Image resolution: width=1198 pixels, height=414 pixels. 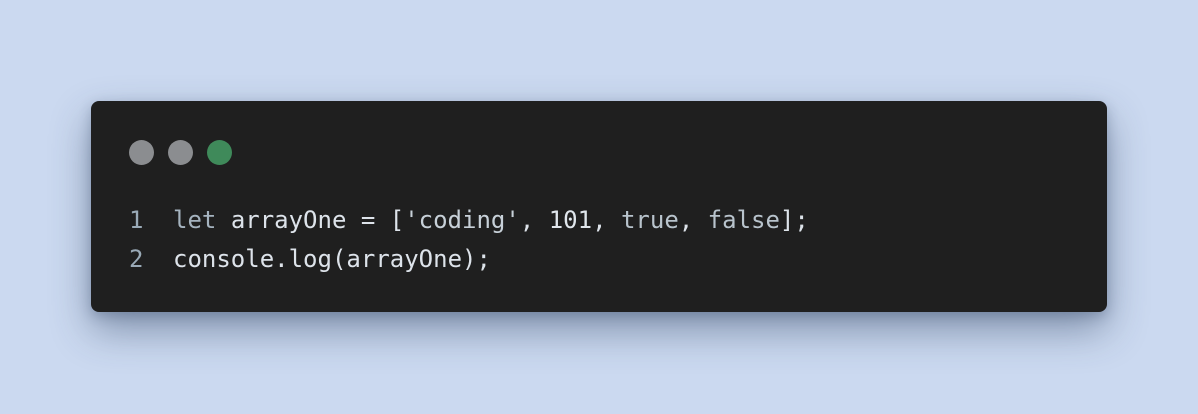 I want to click on code-token-keyword: let, so click(x=195, y=220).